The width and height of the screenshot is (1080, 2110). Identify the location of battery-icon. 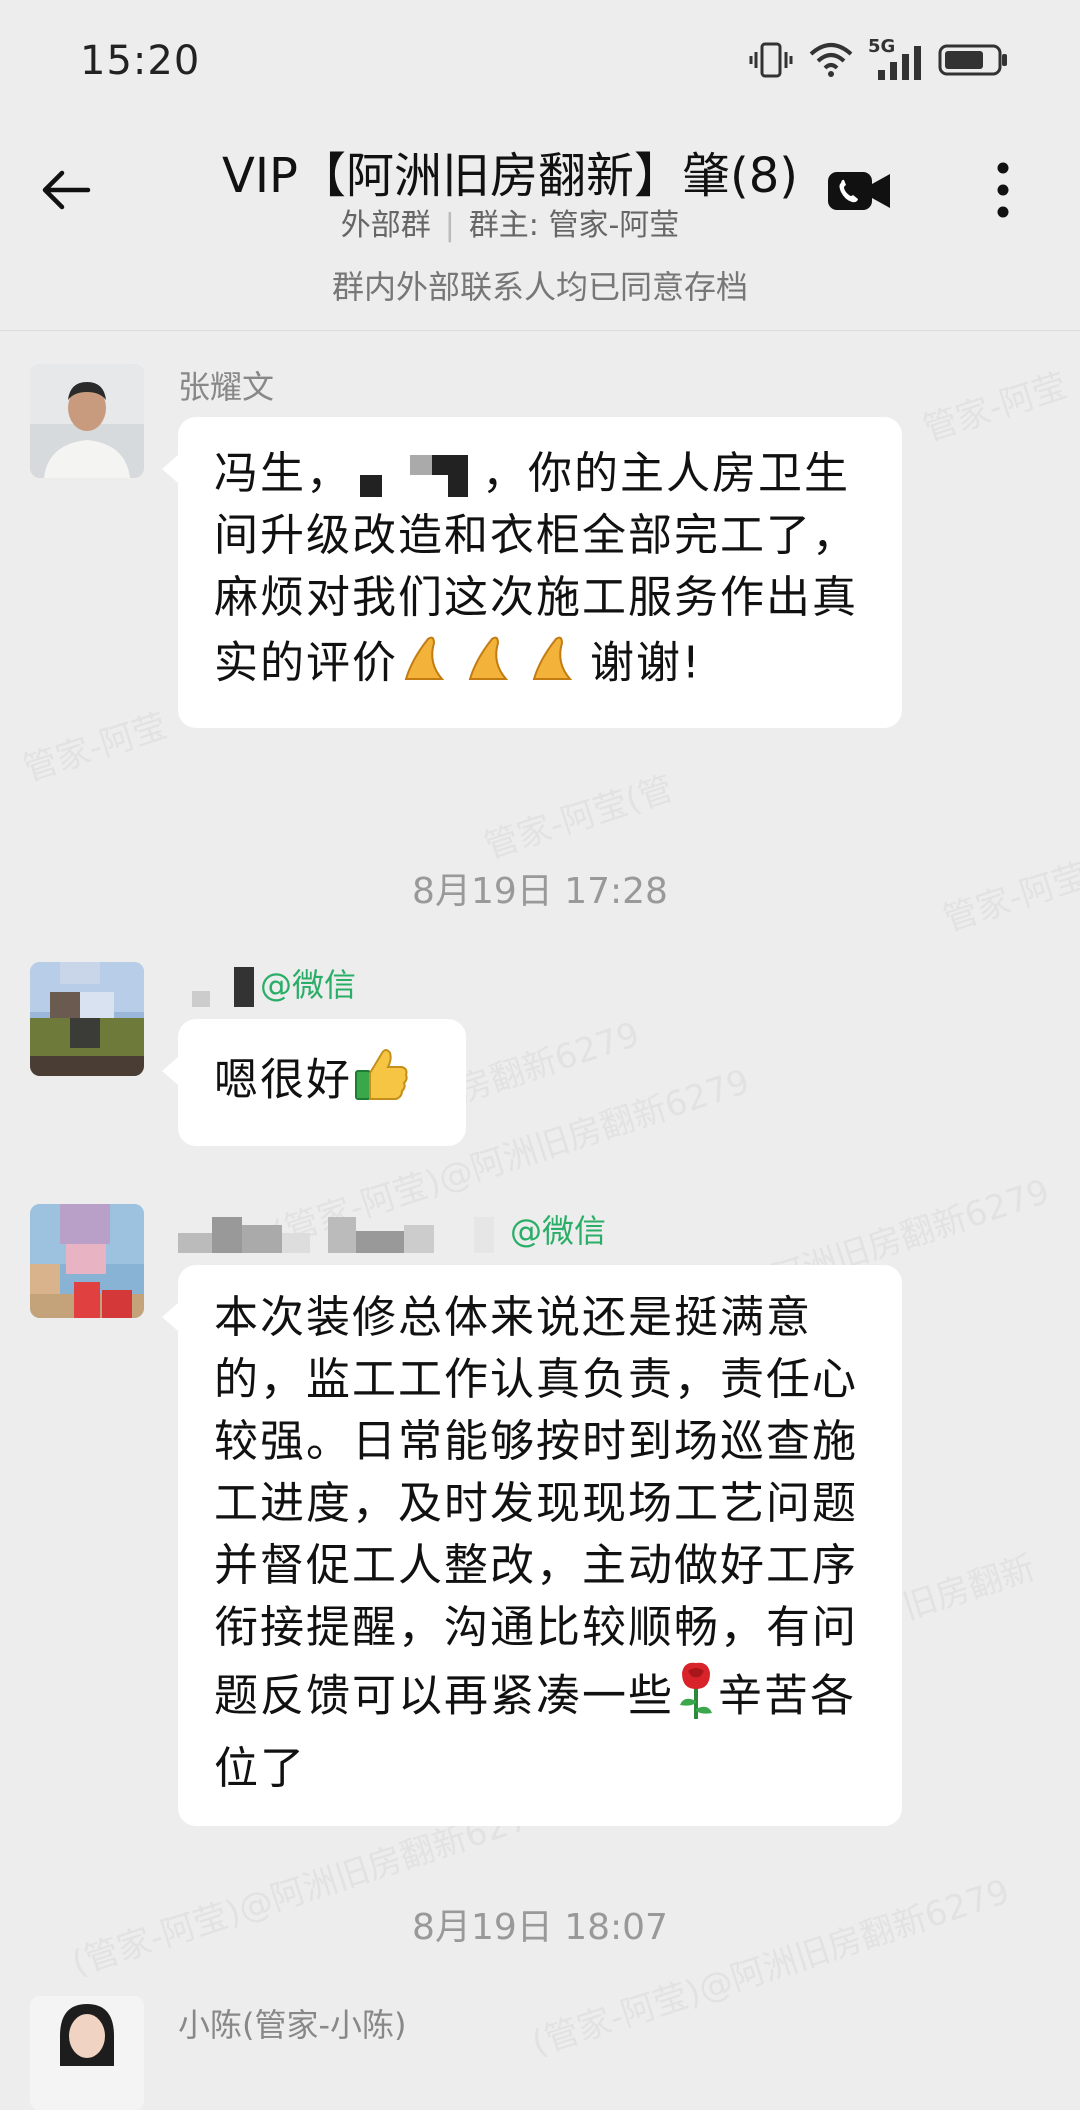
(972, 60).